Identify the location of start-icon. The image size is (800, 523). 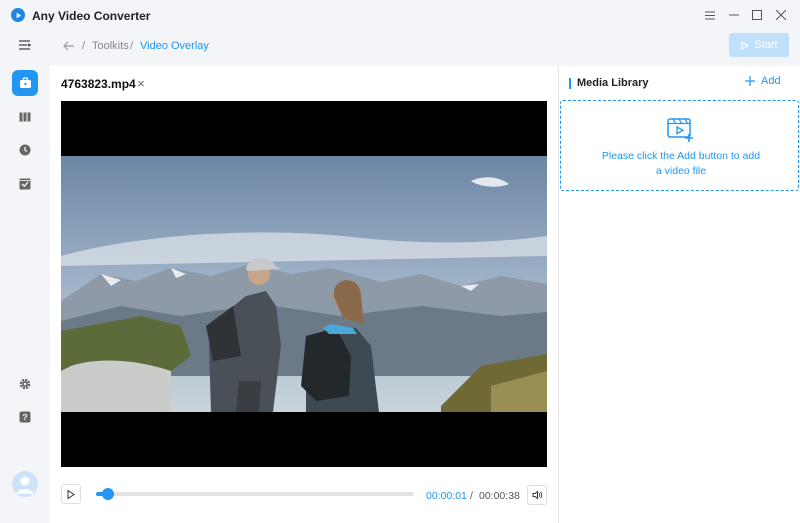
(745, 45).